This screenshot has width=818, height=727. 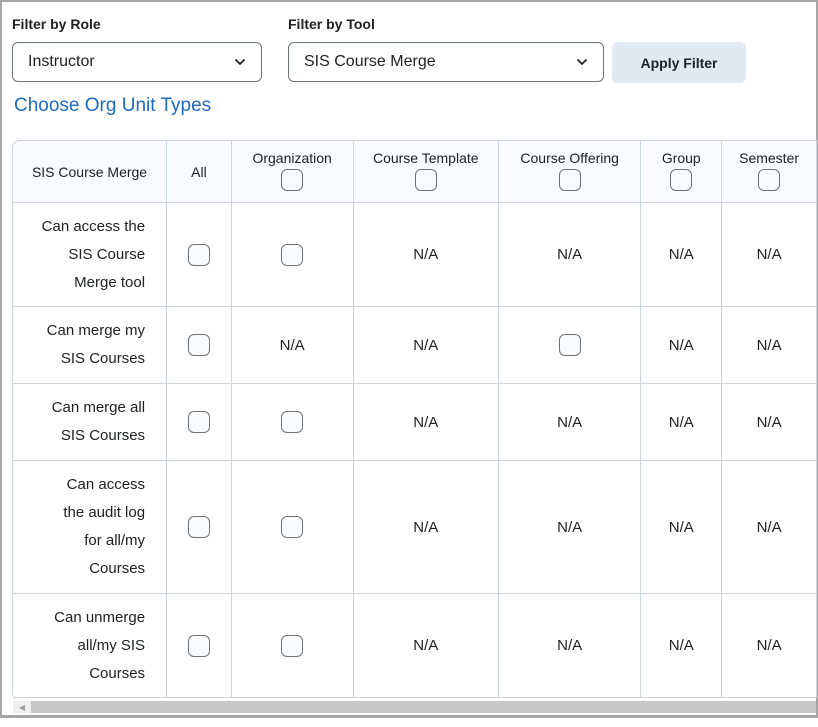 What do you see at coordinates (93, 226) in the screenshot?
I see `permission-label-line: Can access the` at bounding box center [93, 226].